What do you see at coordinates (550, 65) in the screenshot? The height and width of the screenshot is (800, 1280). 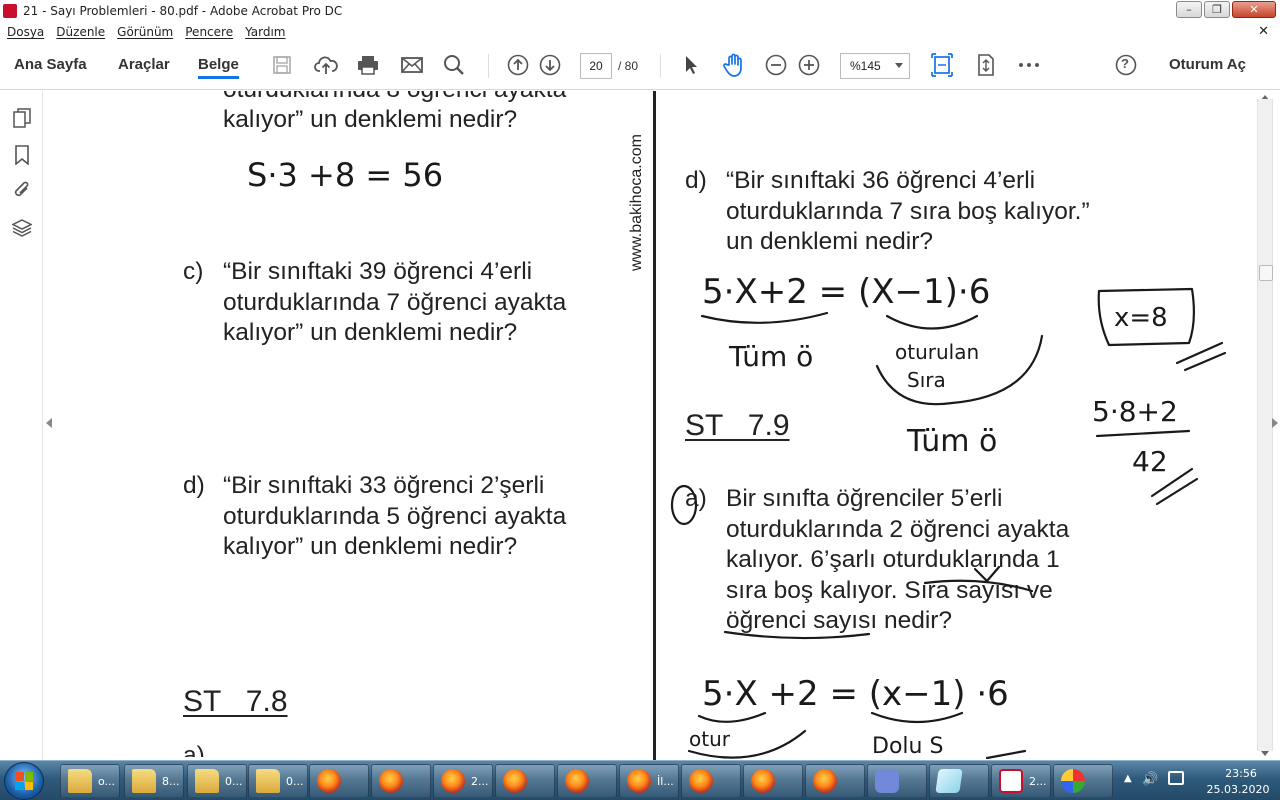 I see `next-page-icon` at bounding box center [550, 65].